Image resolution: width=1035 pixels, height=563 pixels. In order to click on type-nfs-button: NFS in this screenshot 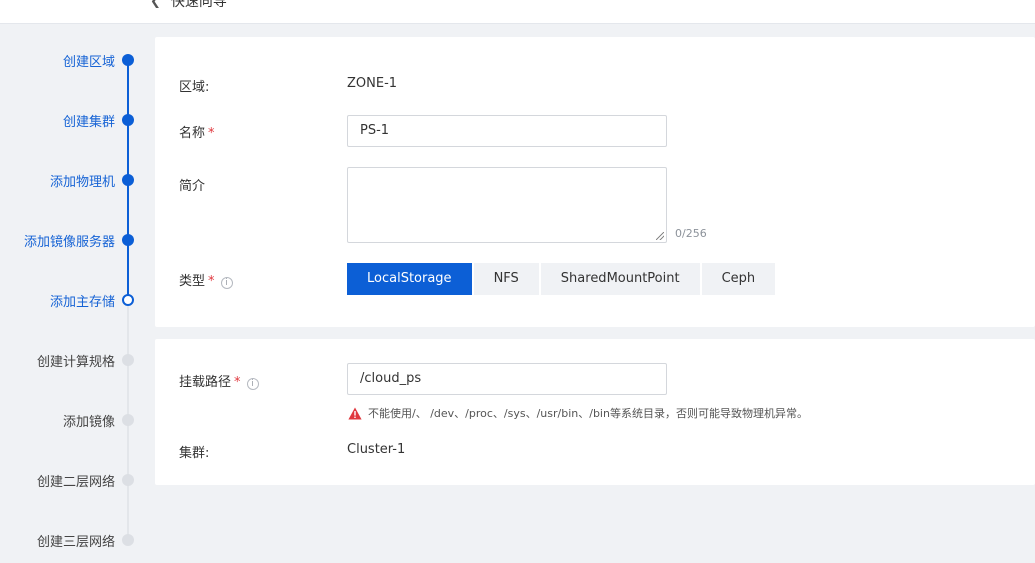, I will do `click(506, 279)`.